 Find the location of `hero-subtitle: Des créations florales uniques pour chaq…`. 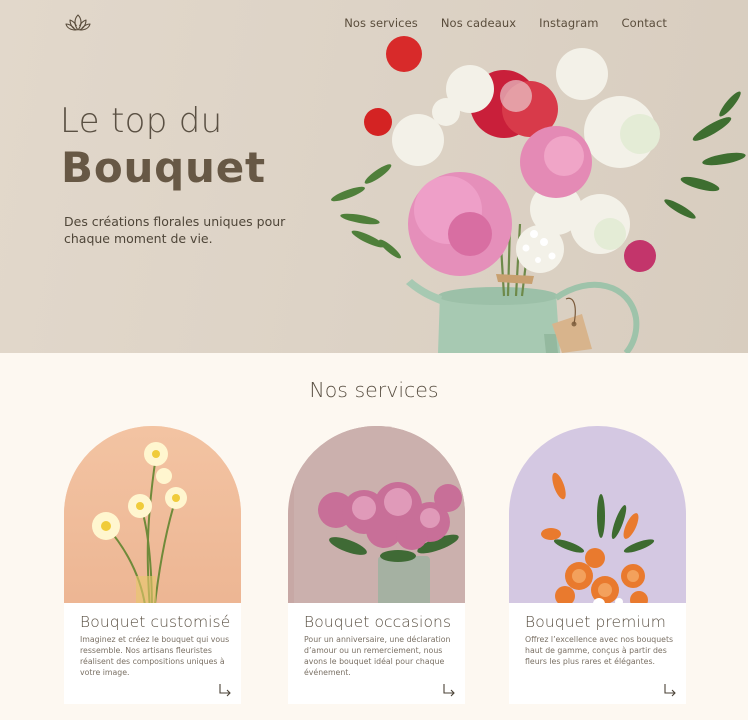

hero-subtitle: Des créations florales uniques pour chaq… is located at coordinates (175, 230).